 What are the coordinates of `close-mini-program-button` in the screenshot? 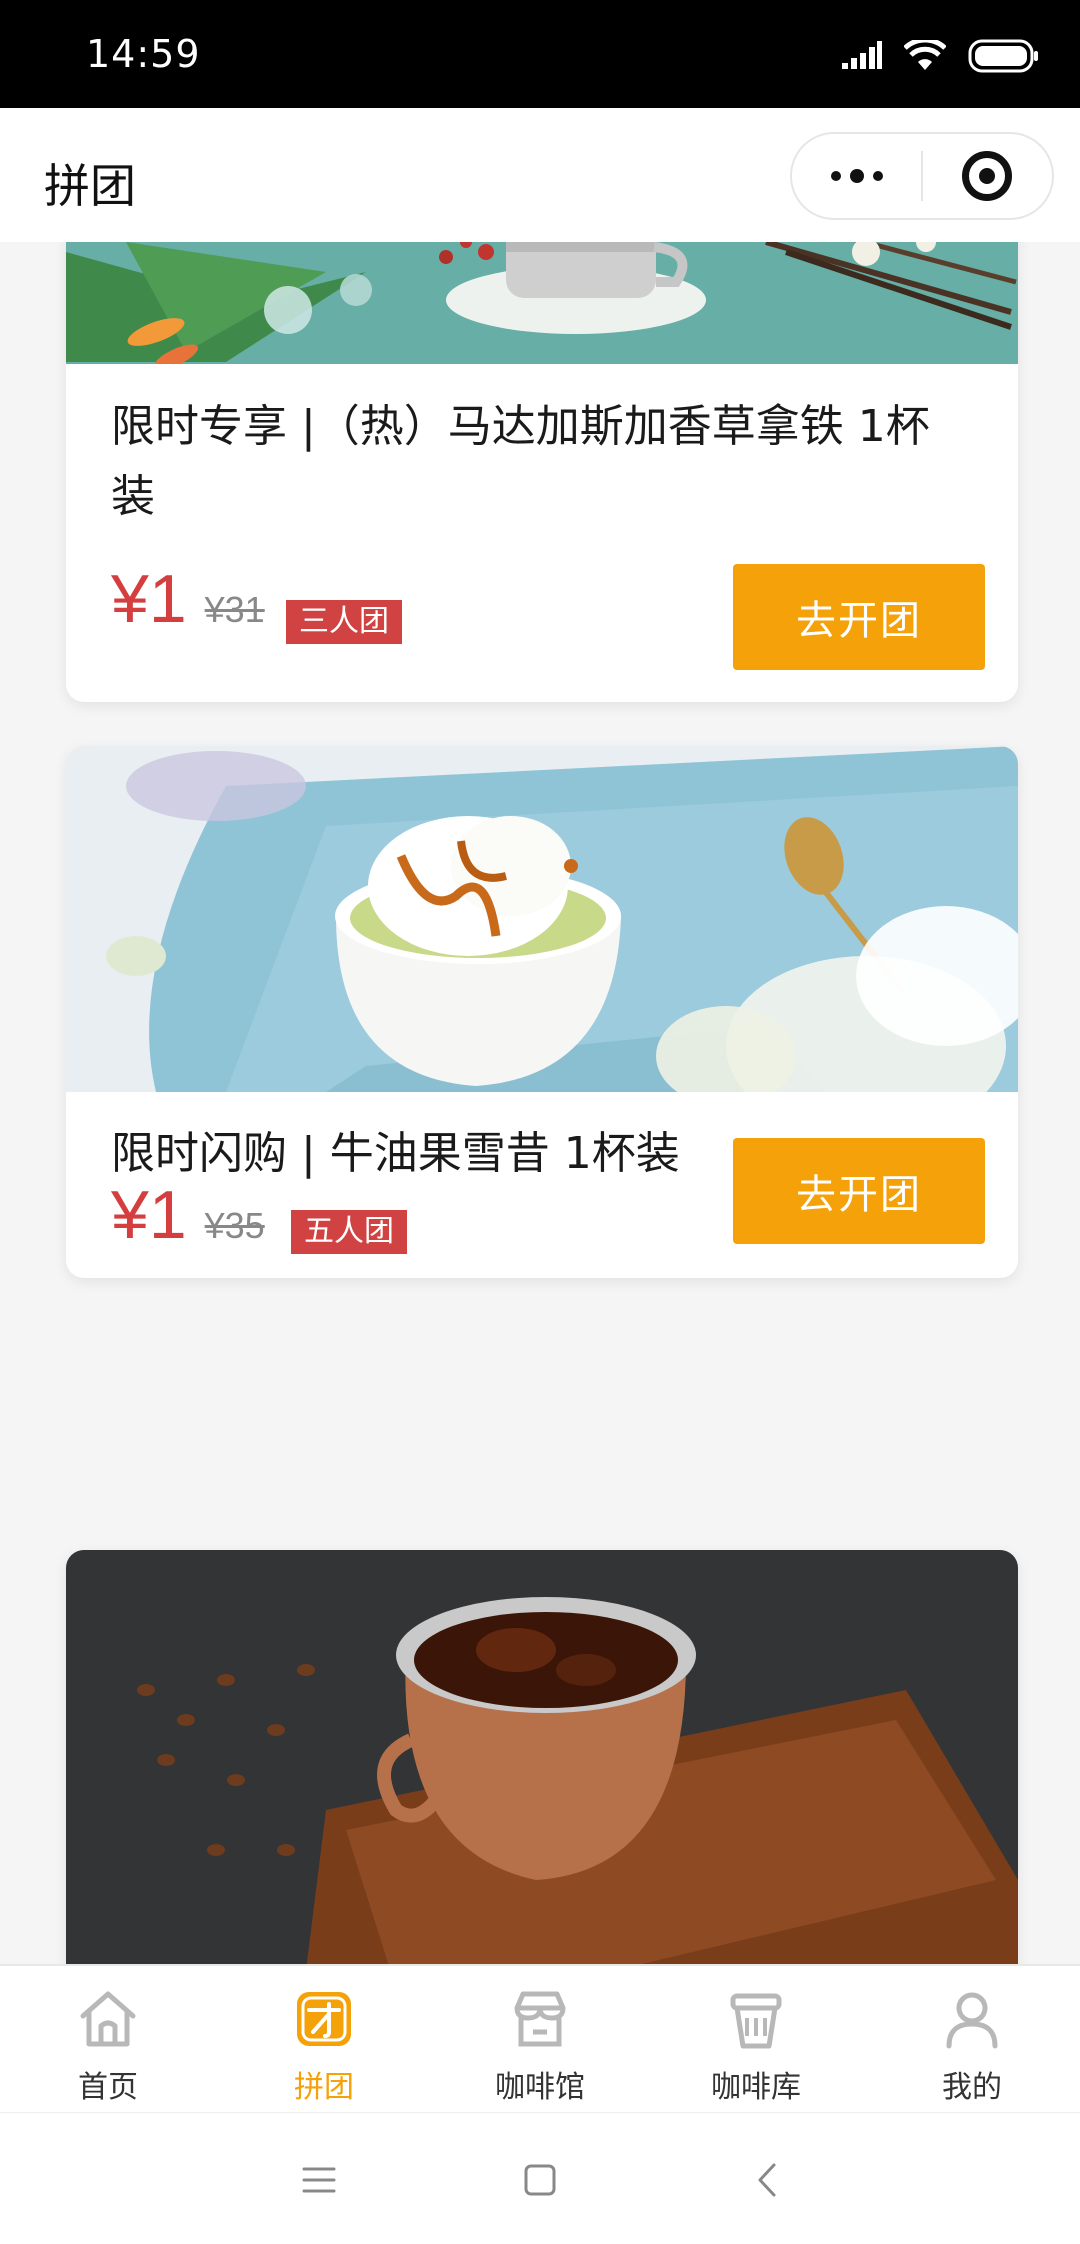 It's located at (987, 176).